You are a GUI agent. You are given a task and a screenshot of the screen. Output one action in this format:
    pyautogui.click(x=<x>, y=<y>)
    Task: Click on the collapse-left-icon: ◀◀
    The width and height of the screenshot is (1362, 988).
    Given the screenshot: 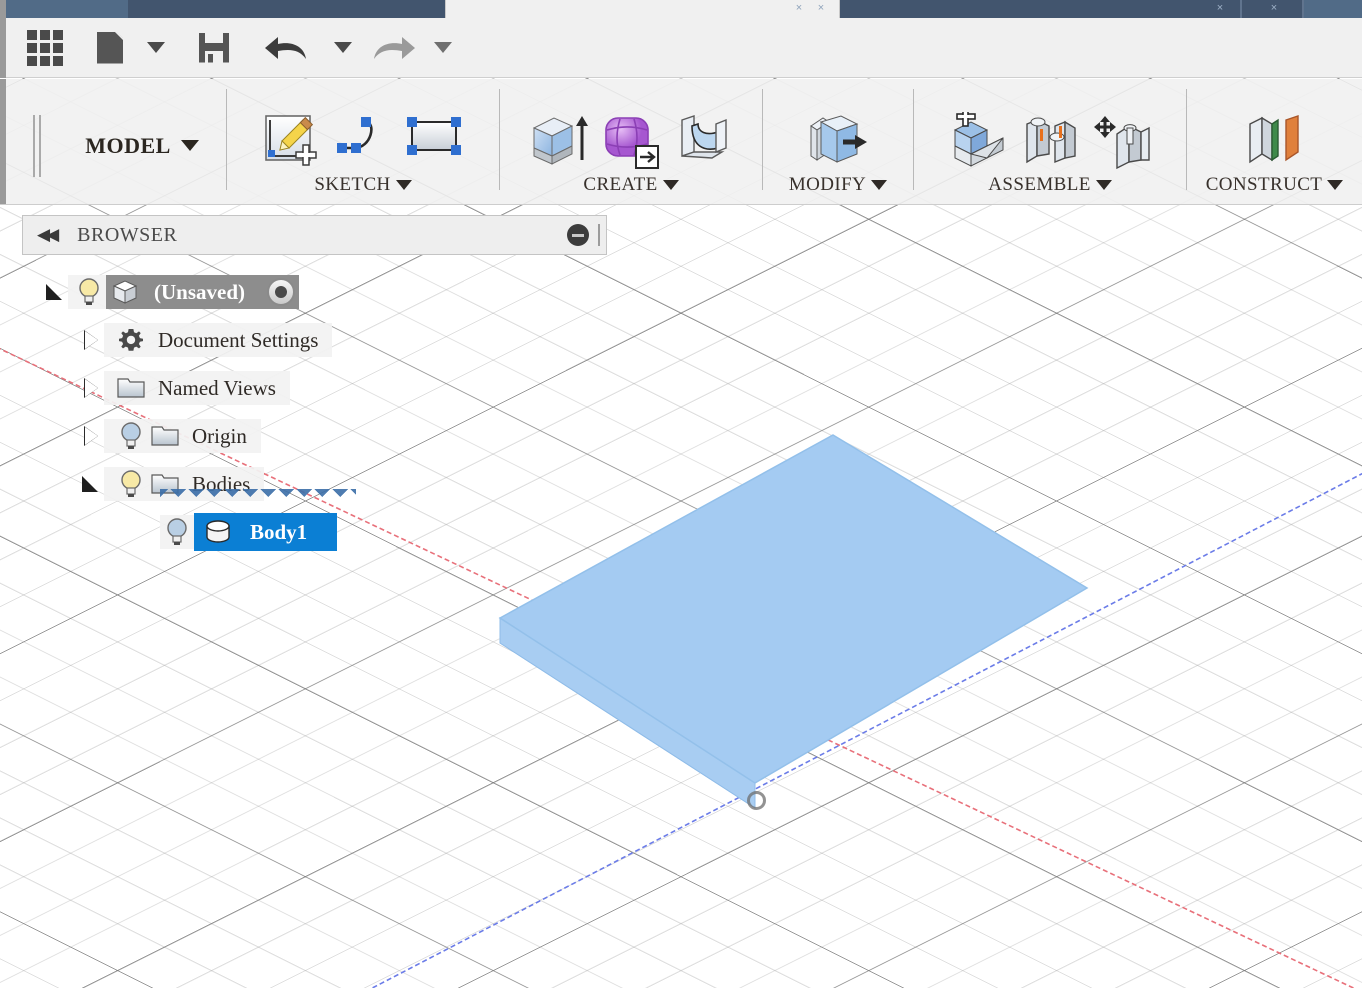 What is the action you would take?
    pyautogui.click(x=48, y=235)
    